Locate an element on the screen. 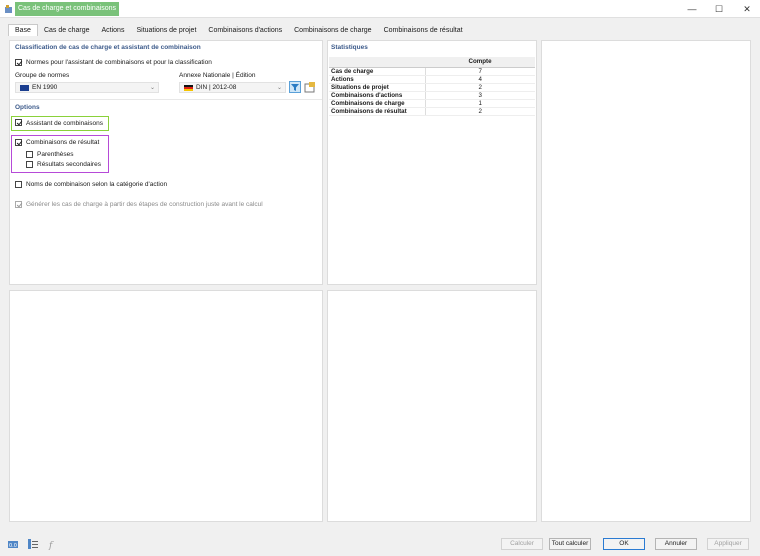 Image resolution: width=760 pixels, height=556 pixels. table-row: Situations de projet 2 is located at coordinates (432, 87).